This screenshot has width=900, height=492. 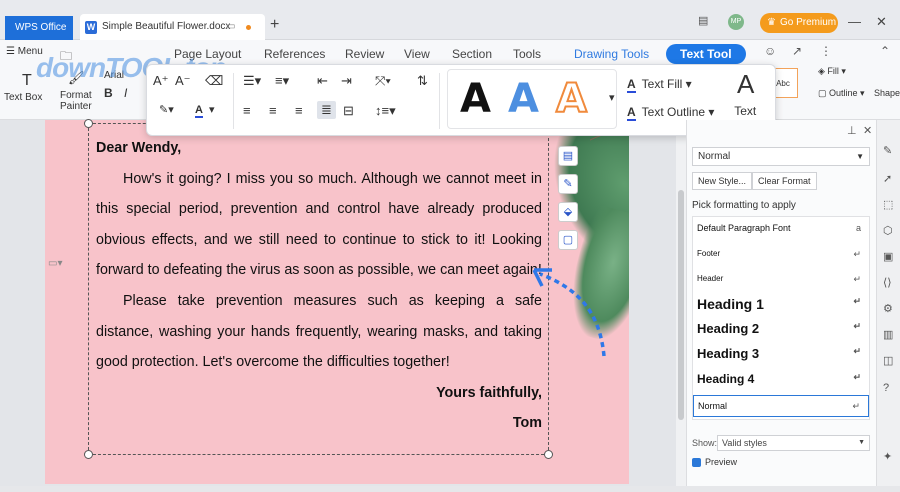 I want to click on new-tab-button: +, so click(x=274, y=25).